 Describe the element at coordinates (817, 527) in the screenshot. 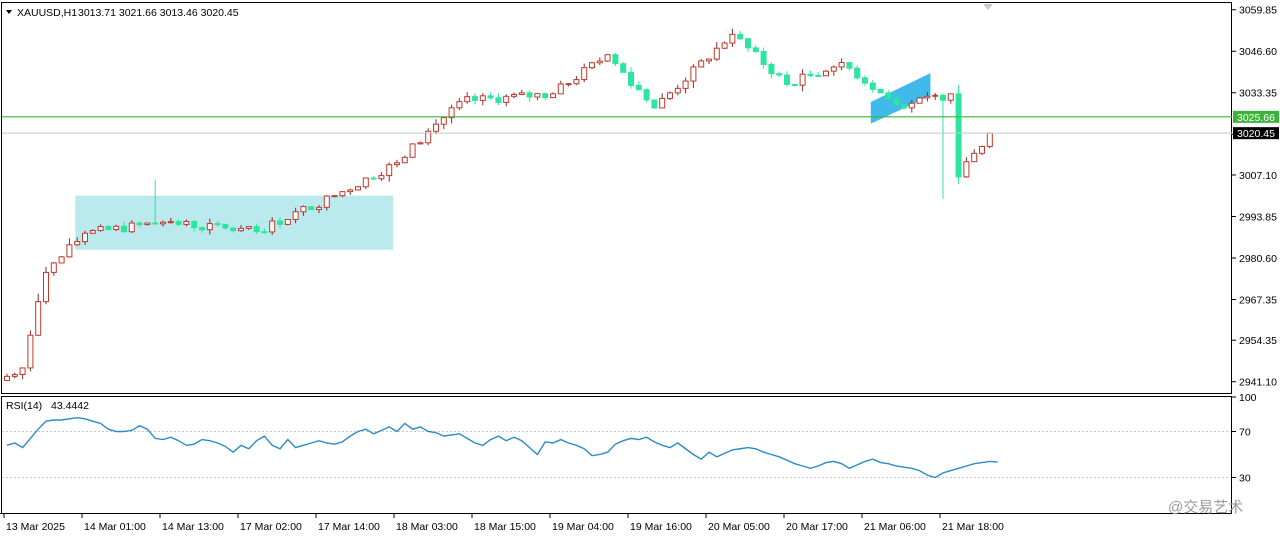

I see `time-tick-label: 20 Mar 17:00` at that location.